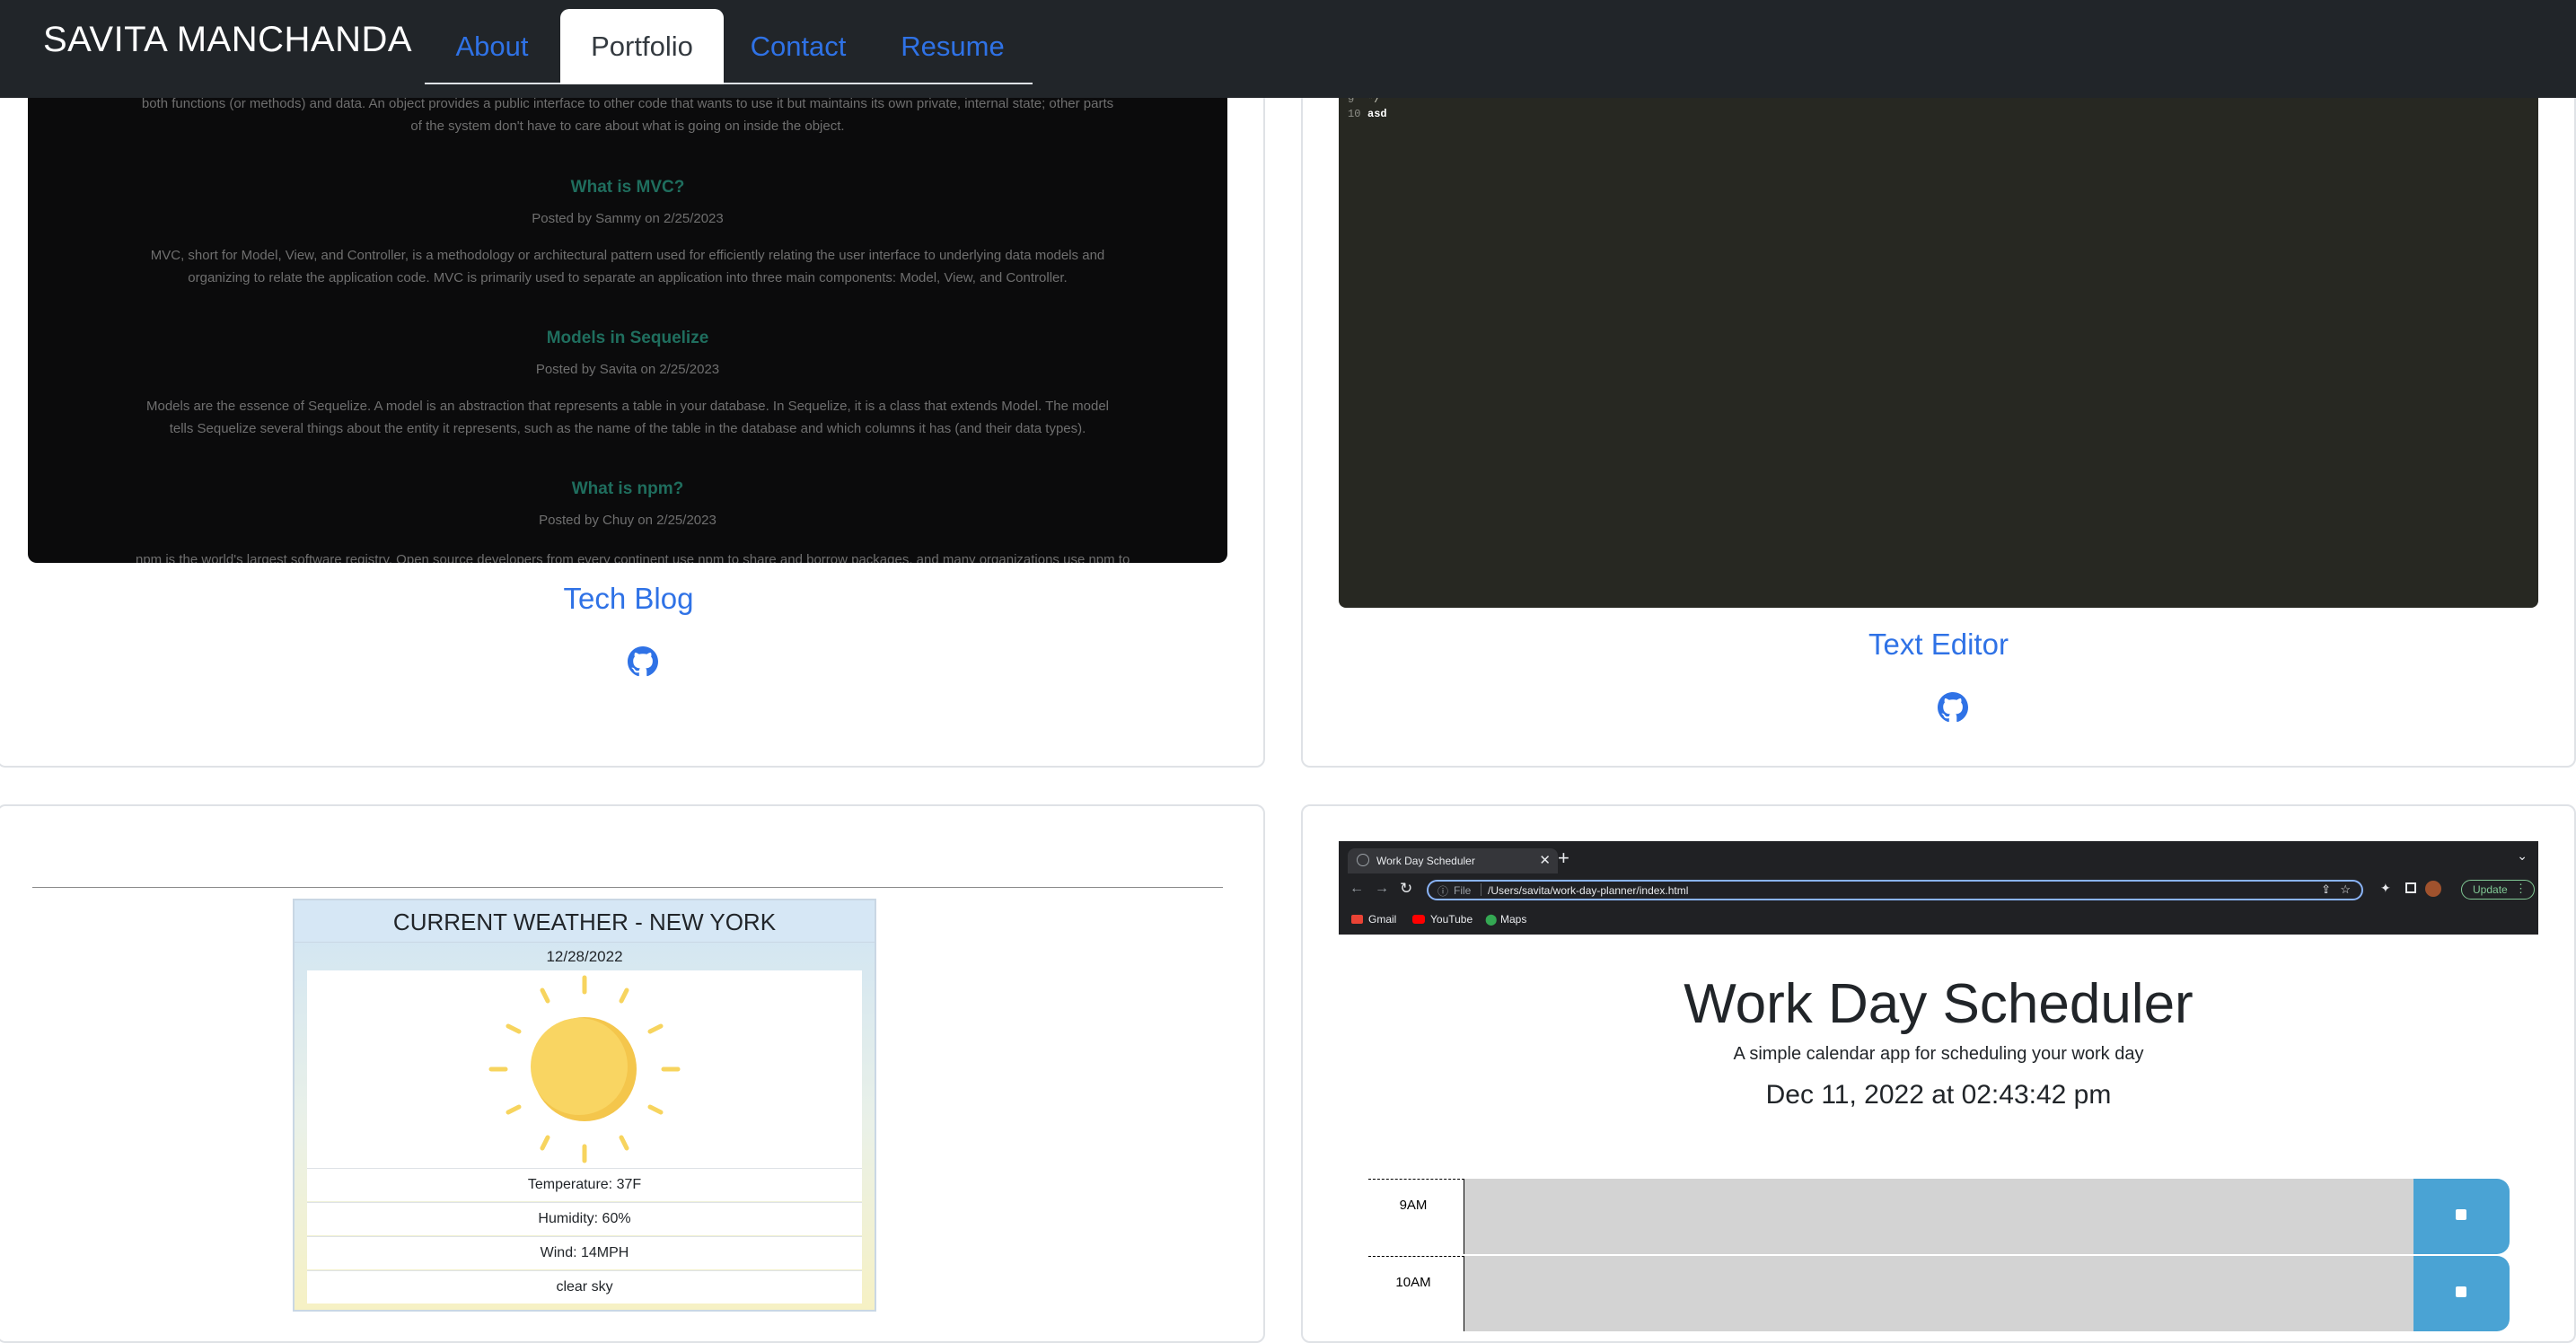 This screenshot has height=1343, width=2576. What do you see at coordinates (1939, 1095) in the screenshot?
I see `scheduler-datetime: Dec 11, 2022 at 02:43:42 pm` at bounding box center [1939, 1095].